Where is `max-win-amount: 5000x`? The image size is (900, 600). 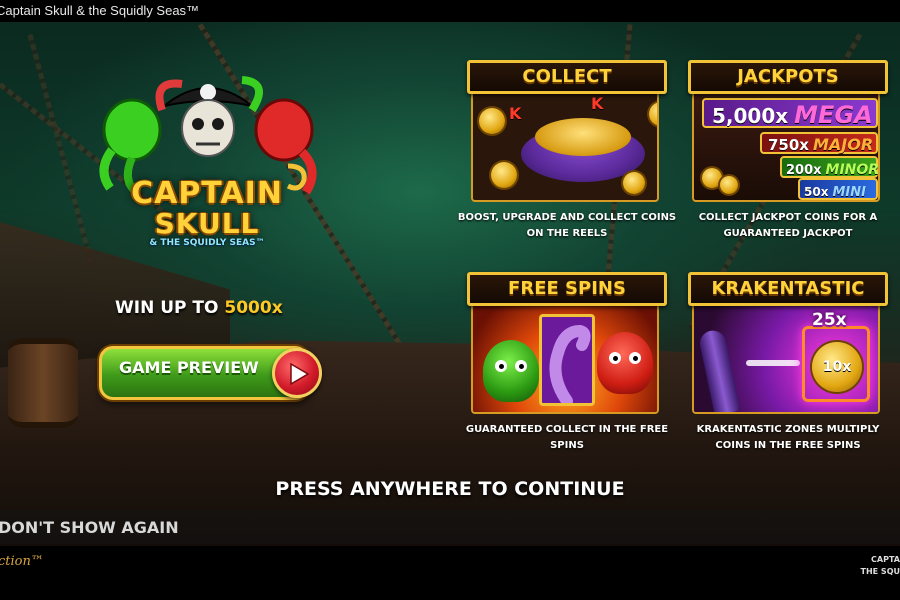 max-win-amount: 5000x is located at coordinates (253, 308).